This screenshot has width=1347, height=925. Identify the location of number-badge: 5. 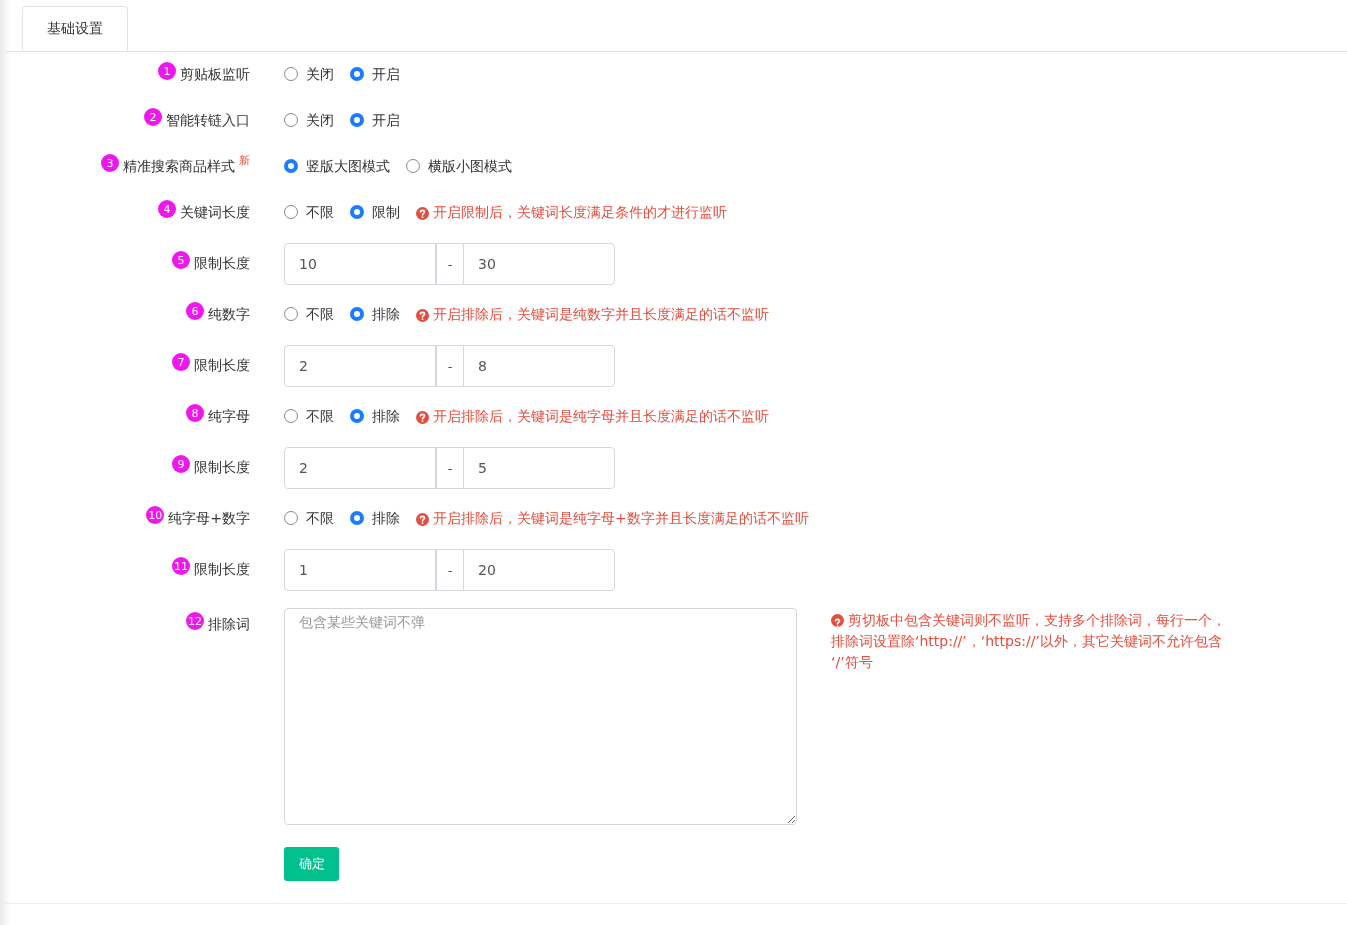
(181, 260).